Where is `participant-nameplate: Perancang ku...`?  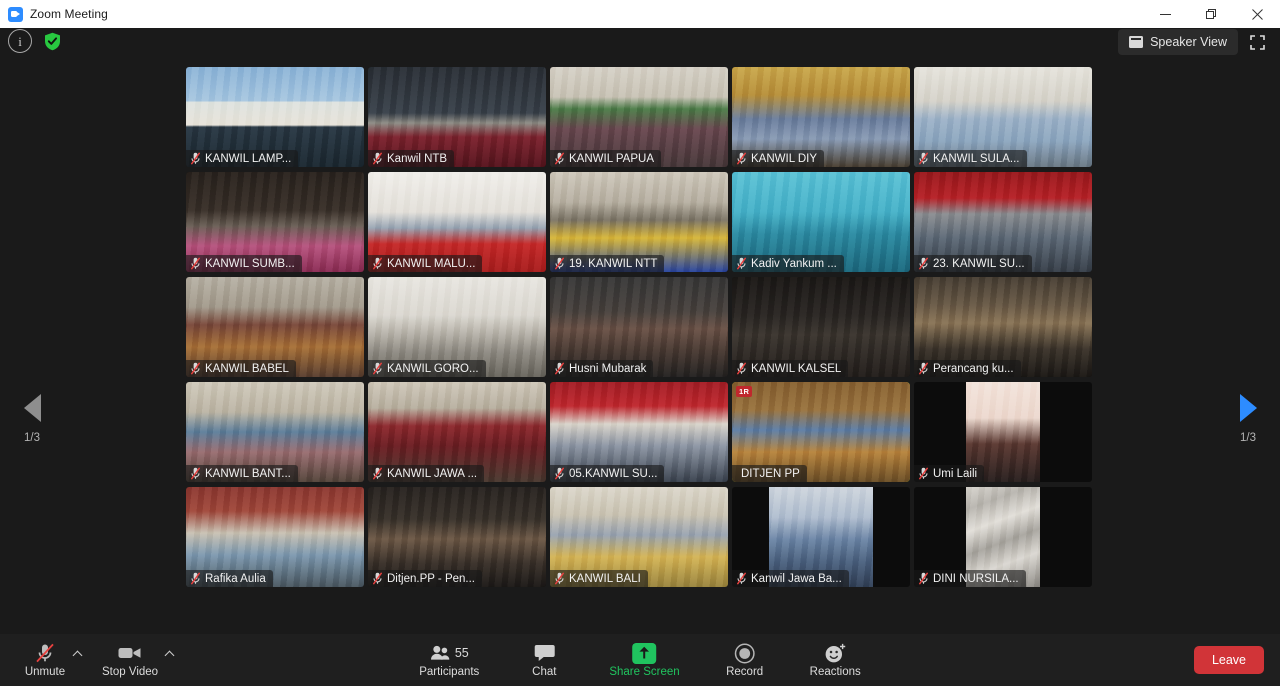 participant-nameplate: Perancang ku... is located at coordinates (967, 368).